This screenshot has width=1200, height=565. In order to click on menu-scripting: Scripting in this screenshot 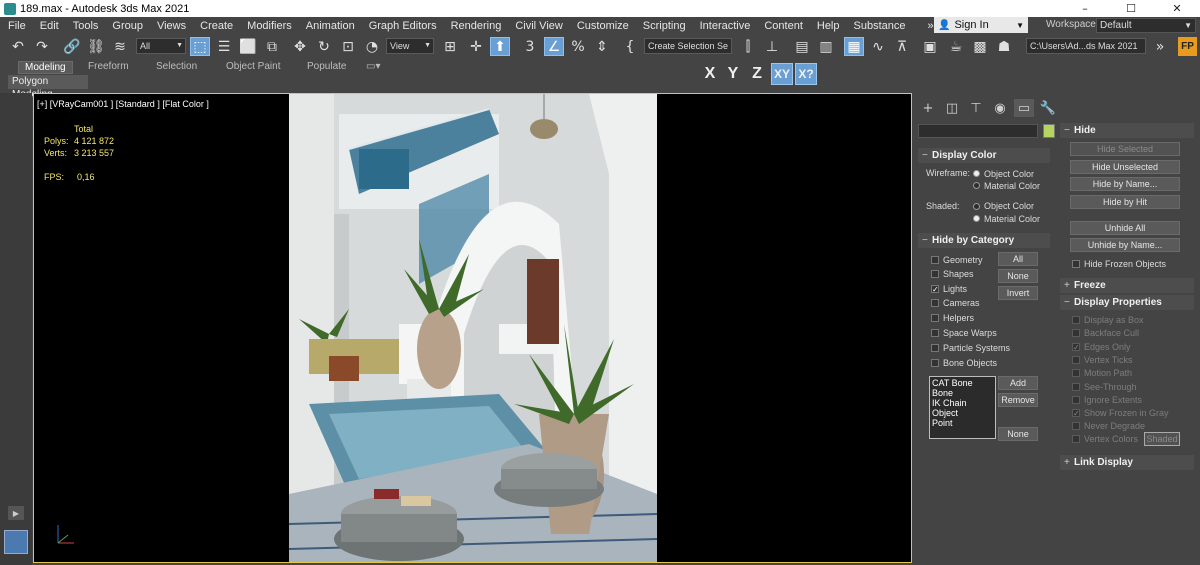, I will do `click(664, 26)`.